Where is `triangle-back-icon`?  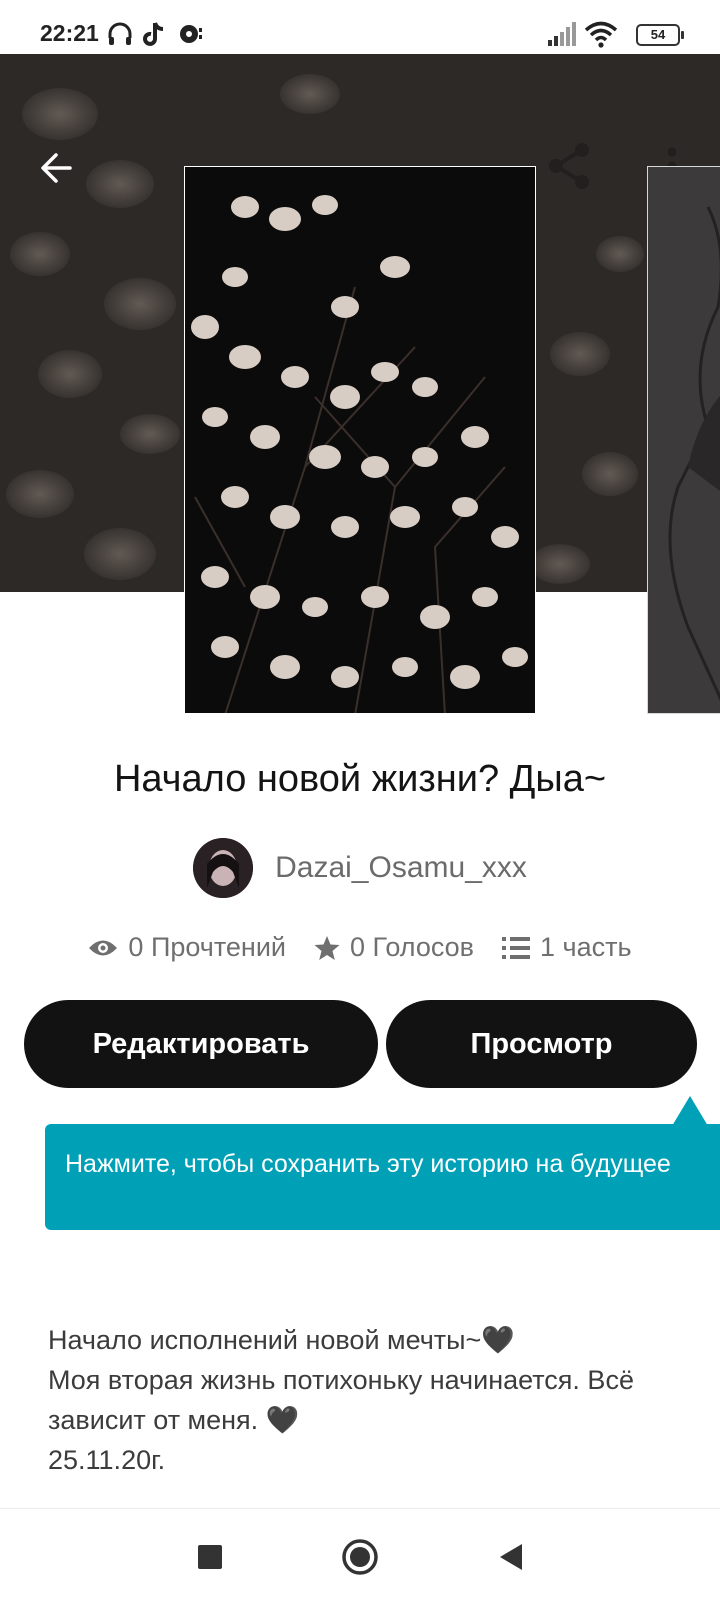 triangle-back-icon is located at coordinates (511, 1557).